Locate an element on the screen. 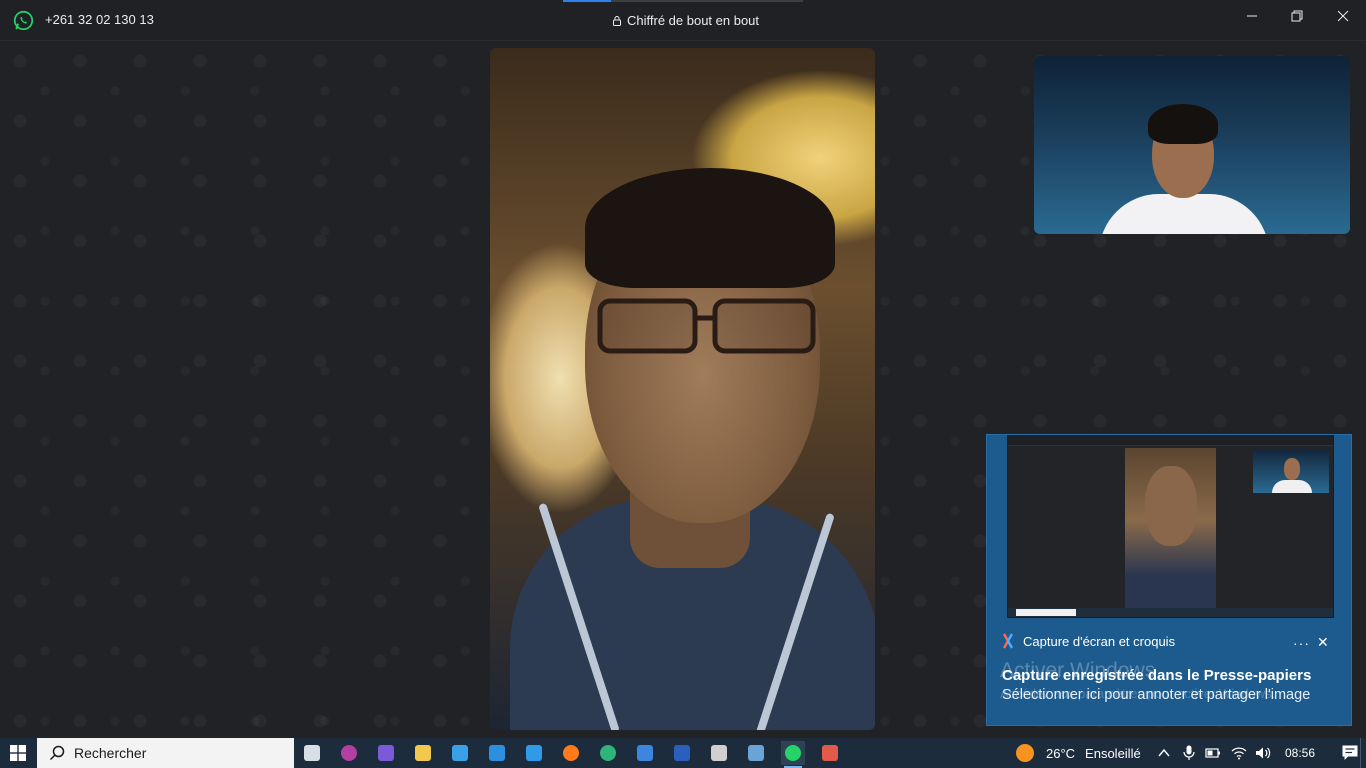 The height and width of the screenshot is (768, 1366). thumbnail-titlebar is located at coordinates (1170, 441).